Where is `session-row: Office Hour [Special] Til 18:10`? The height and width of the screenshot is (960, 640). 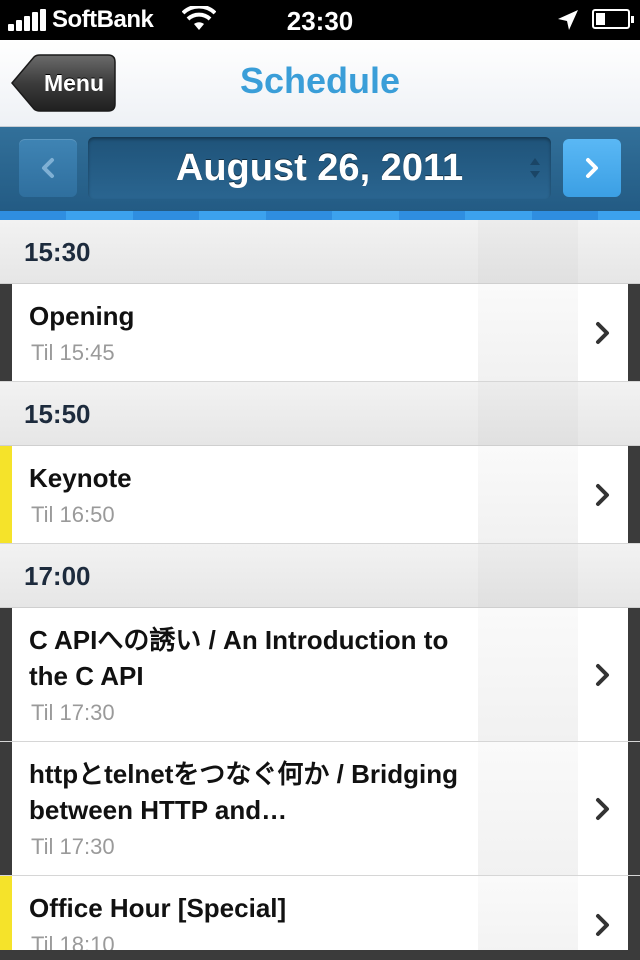
session-row: Office Hour [Special] Til 18:10 is located at coordinates (320, 918).